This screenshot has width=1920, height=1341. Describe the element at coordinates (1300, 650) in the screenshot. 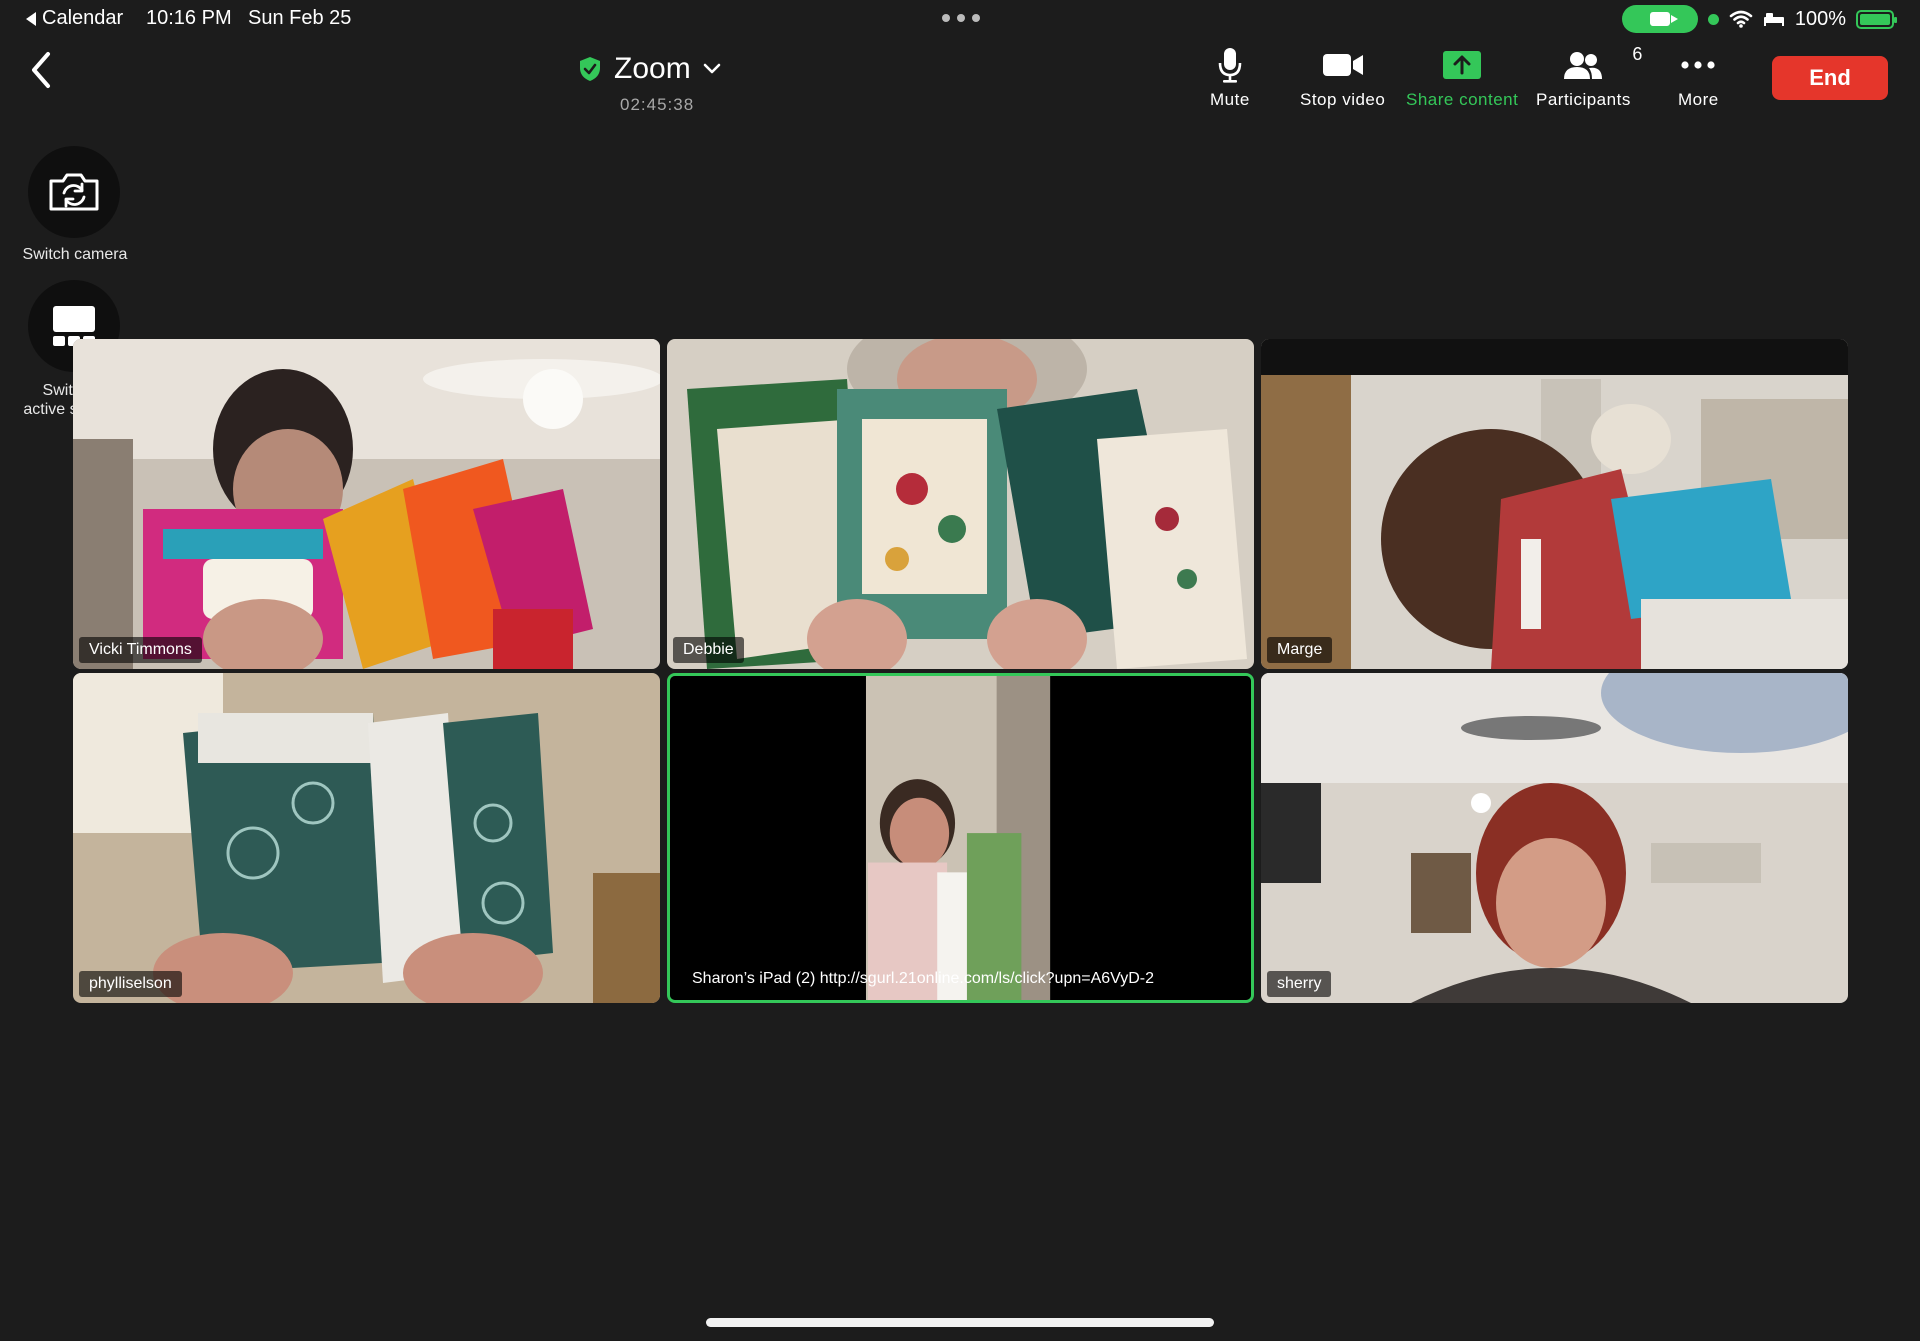

I see `participant-name: Marge` at that location.